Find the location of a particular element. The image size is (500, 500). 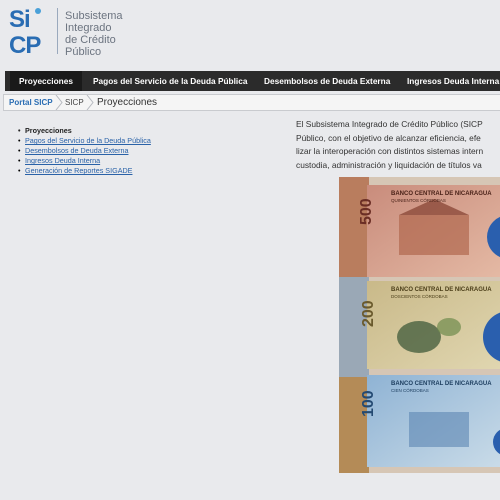

logo-line-2: CP is located at coordinates (25, 45).